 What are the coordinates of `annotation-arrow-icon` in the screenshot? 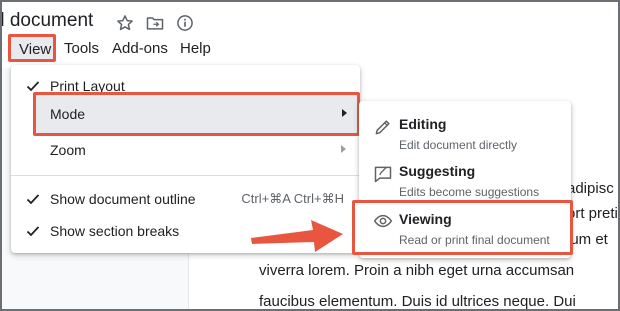 It's located at (297, 236).